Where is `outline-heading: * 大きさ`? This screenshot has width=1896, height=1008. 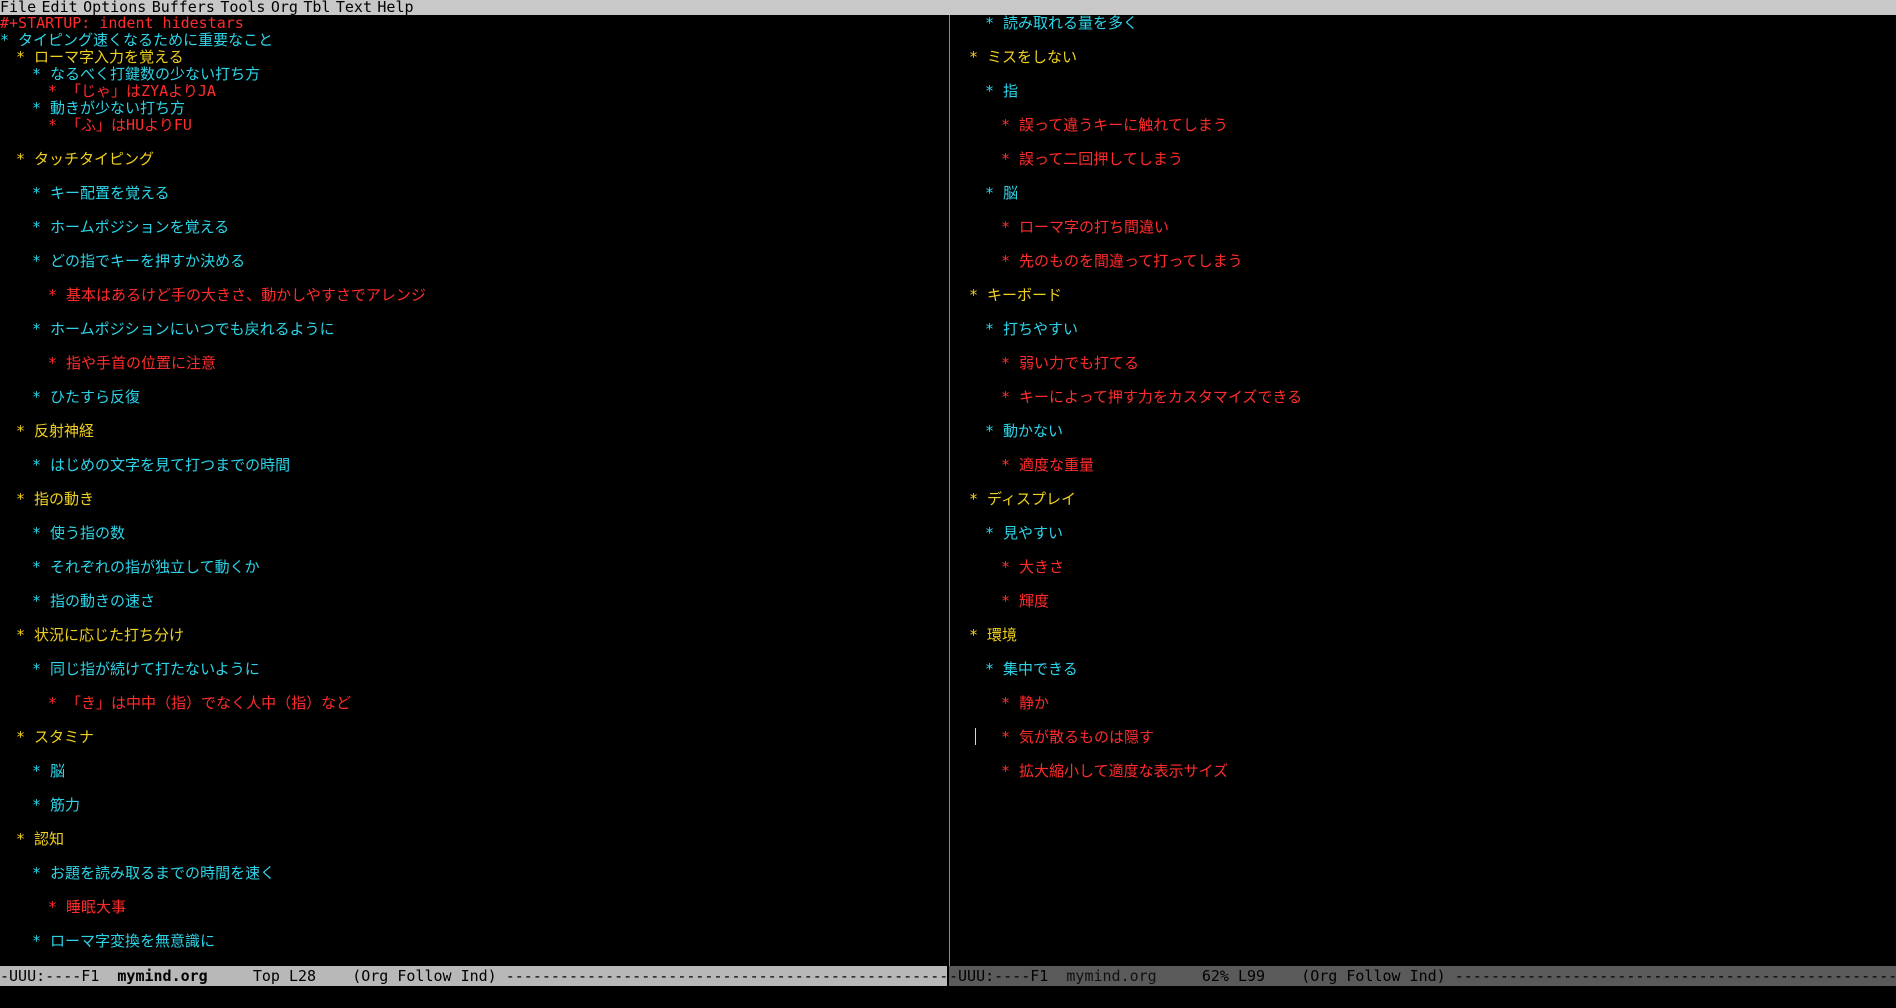
outline-heading: * 大きさ is located at coordinates (1032, 567).